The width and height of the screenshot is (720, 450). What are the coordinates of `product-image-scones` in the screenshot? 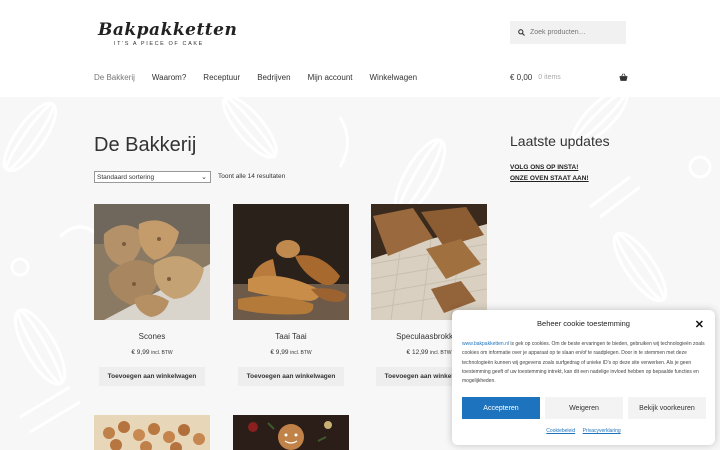 It's located at (152, 262).